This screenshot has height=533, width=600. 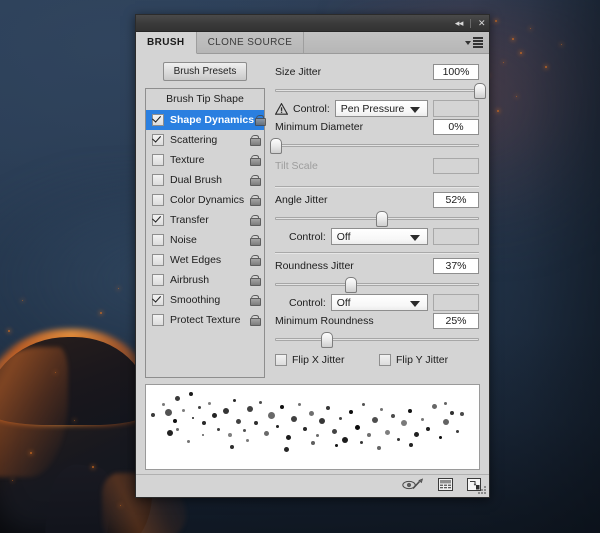 What do you see at coordinates (343, 236) in the screenshot?
I see `angle-jitter-control-value: Off` at bounding box center [343, 236].